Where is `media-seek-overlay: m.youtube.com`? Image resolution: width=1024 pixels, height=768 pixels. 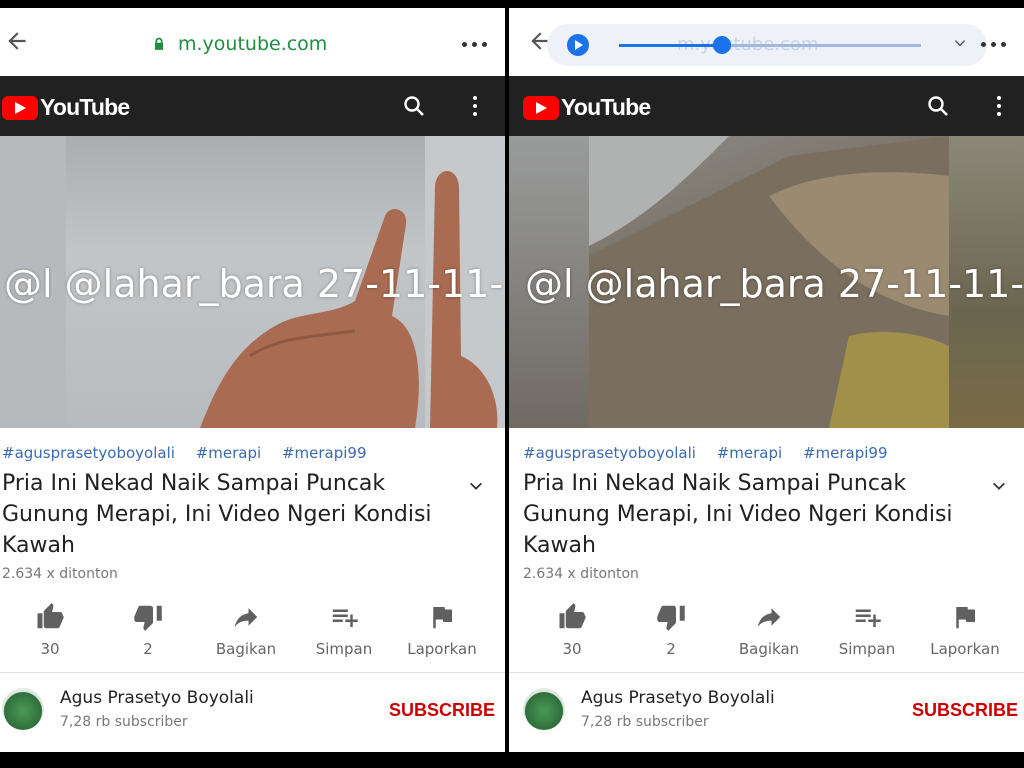 media-seek-overlay: m.youtube.com is located at coordinates (767, 45).